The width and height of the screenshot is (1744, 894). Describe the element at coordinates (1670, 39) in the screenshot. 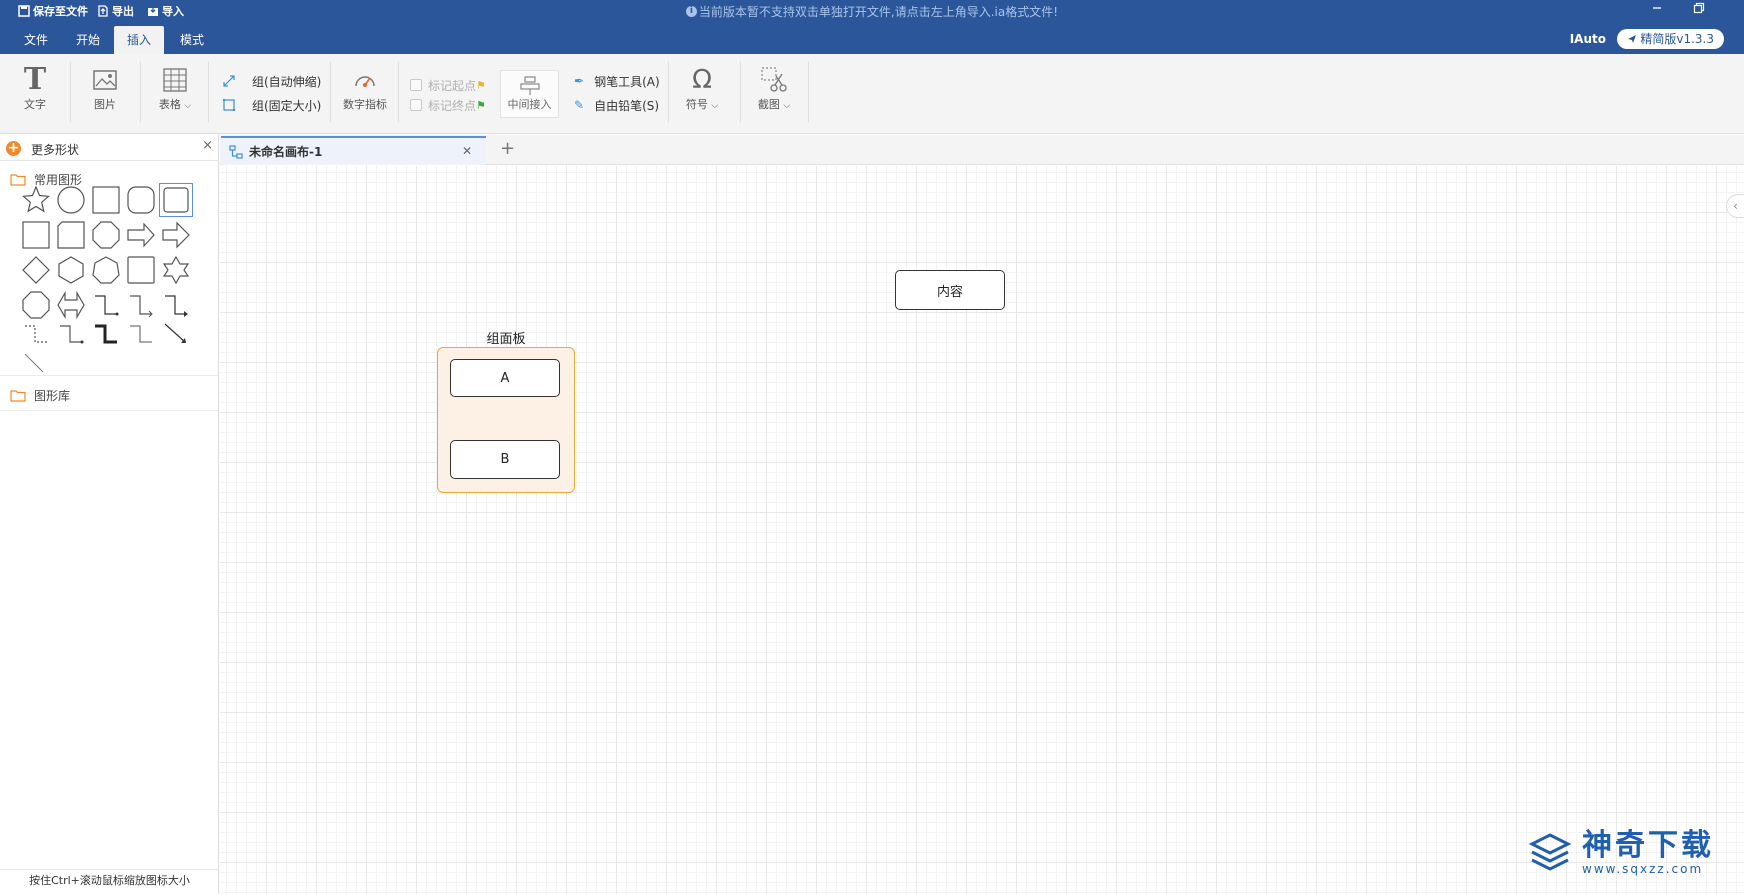

I see `version-badge: 精简版v1.3.3` at that location.